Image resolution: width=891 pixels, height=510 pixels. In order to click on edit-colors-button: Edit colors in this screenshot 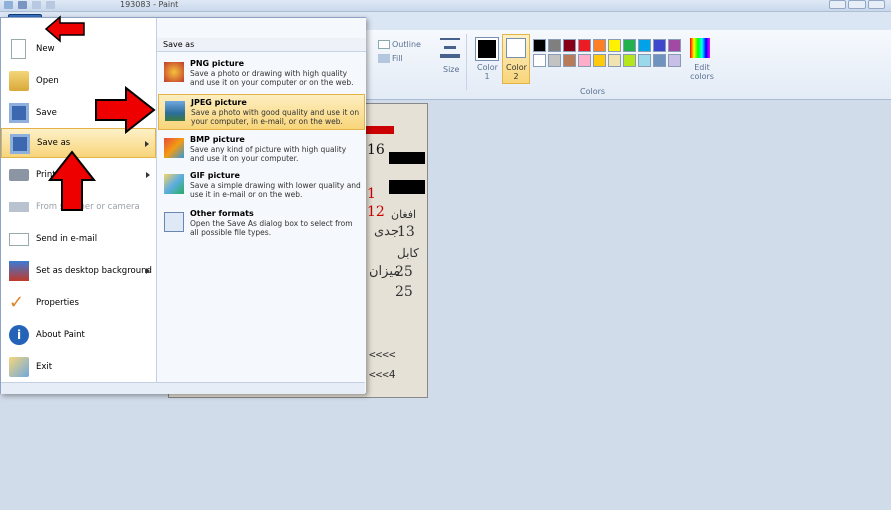, I will do `click(702, 72)`.